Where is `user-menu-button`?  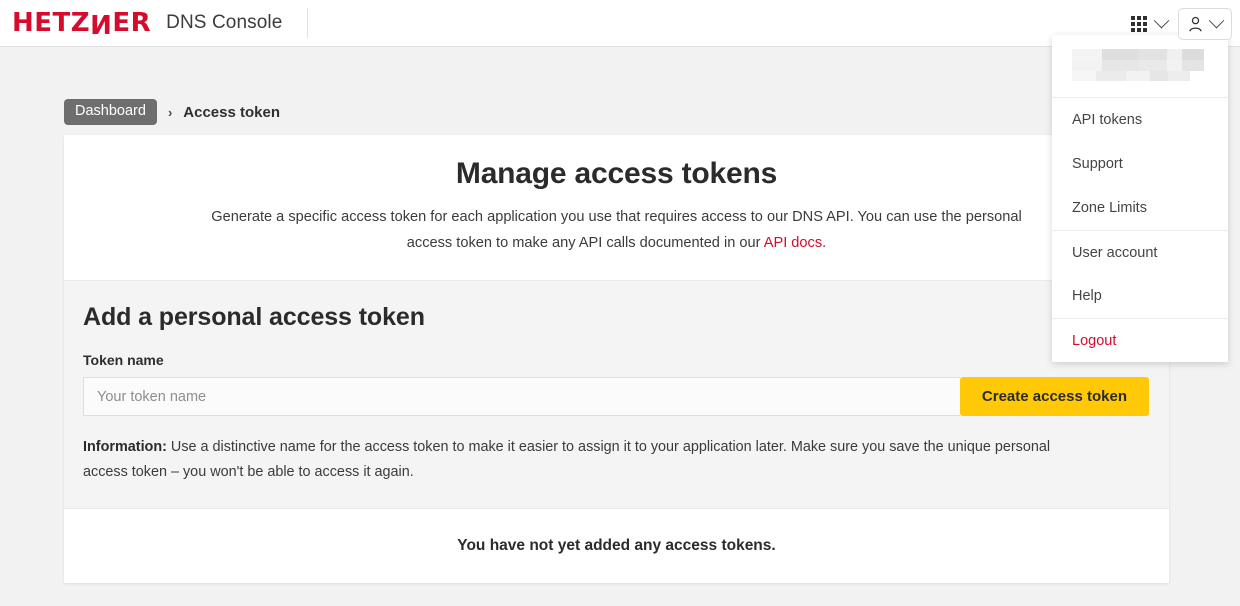 user-menu-button is located at coordinates (1205, 23).